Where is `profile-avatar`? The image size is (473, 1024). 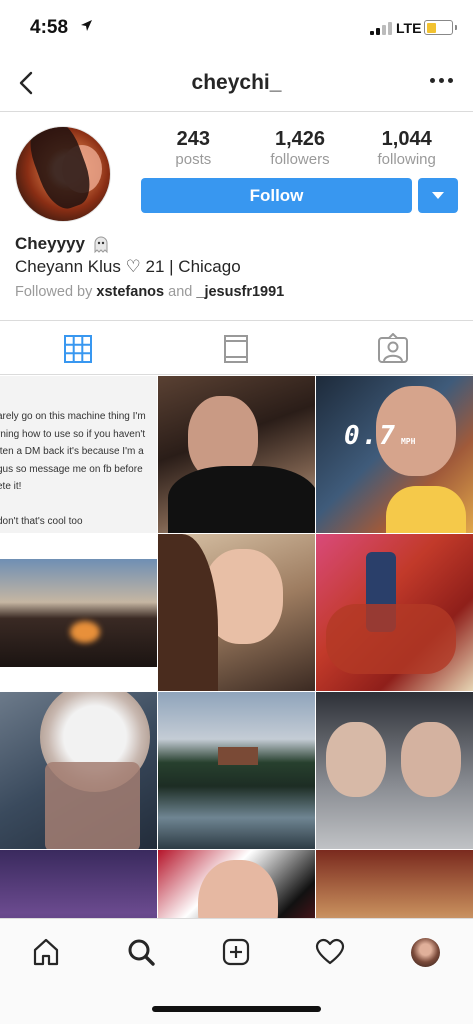
profile-avatar is located at coordinates (63, 174).